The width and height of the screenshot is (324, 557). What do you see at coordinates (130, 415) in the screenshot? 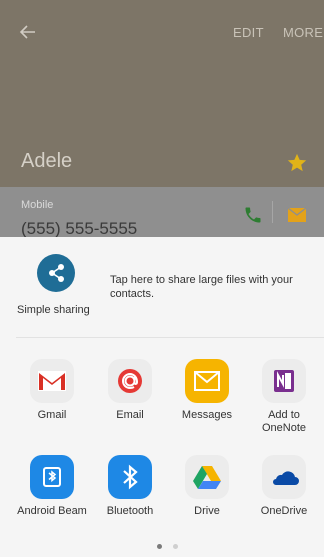
I see `app-label: Email` at bounding box center [130, 415].